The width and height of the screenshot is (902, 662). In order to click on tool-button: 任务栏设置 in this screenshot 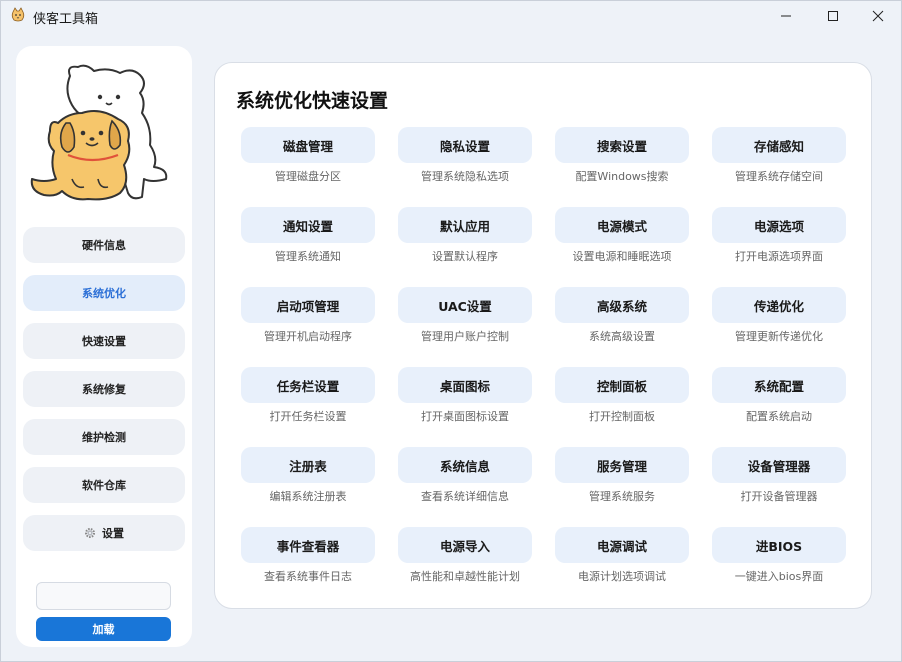, I will do `click(308, 385)`.